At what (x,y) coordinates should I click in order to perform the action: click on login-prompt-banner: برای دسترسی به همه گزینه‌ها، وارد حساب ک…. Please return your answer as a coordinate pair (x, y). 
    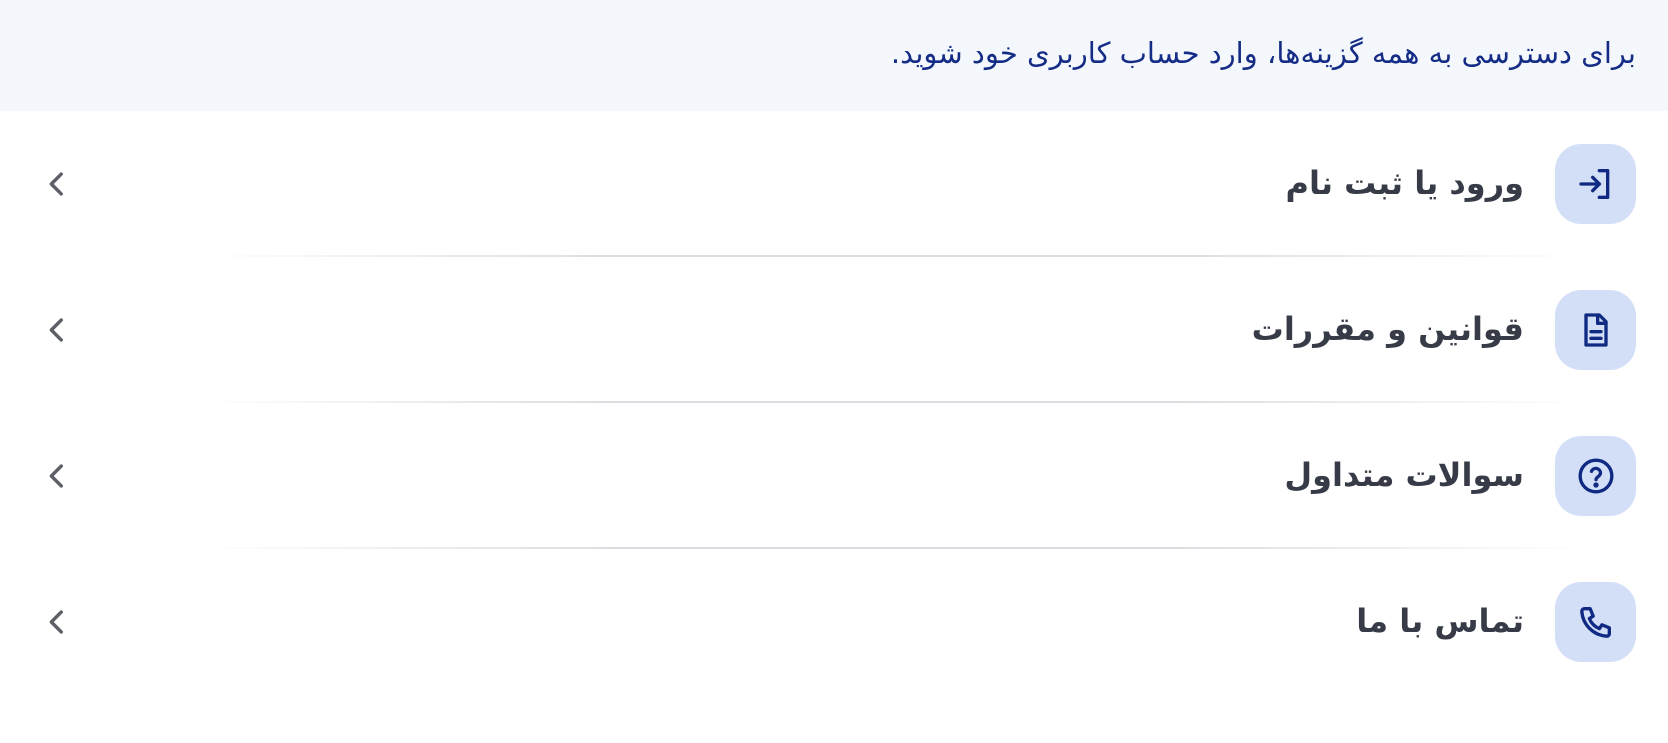
    Looking at the image, I should click on (834, 55).